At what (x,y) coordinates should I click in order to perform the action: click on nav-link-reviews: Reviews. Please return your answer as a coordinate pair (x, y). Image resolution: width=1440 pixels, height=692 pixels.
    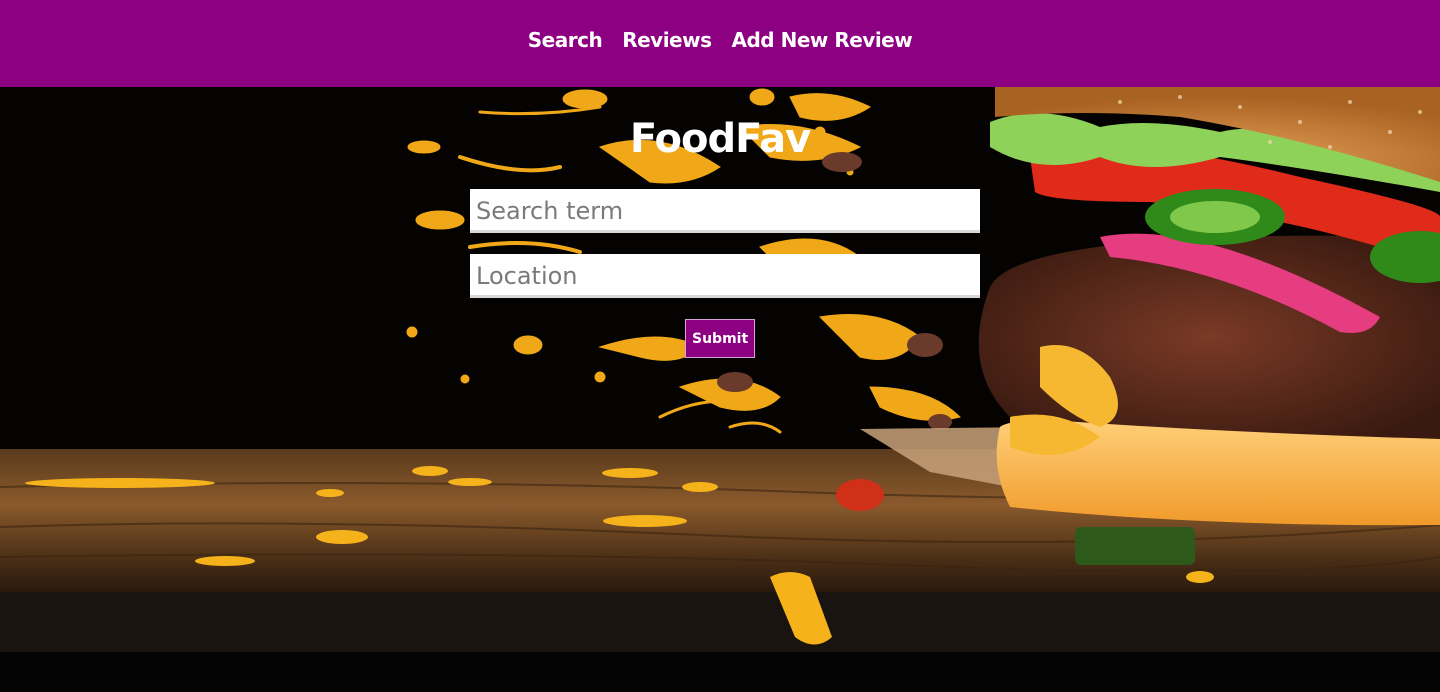
    Looking at the image, I should click on (667, 40).